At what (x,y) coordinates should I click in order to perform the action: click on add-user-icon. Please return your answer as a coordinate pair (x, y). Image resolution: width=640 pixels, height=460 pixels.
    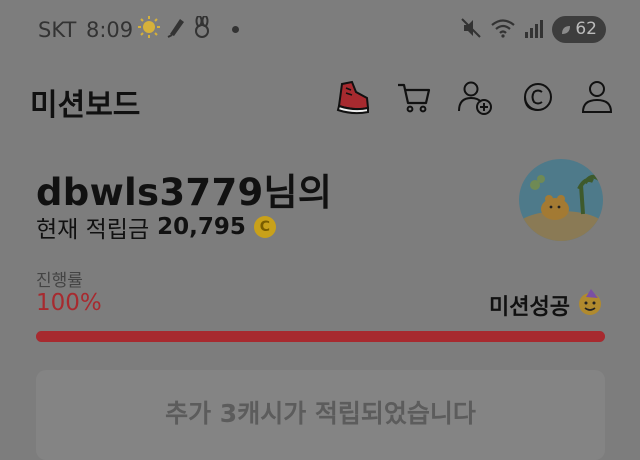
    Looking at the image, I should click on (475, 97).